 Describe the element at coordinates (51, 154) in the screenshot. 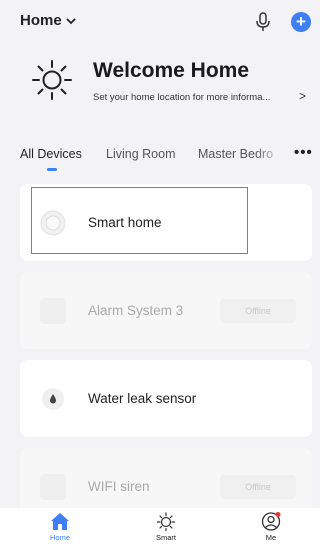

I see `tab-all-devices: All Devices` at that location.